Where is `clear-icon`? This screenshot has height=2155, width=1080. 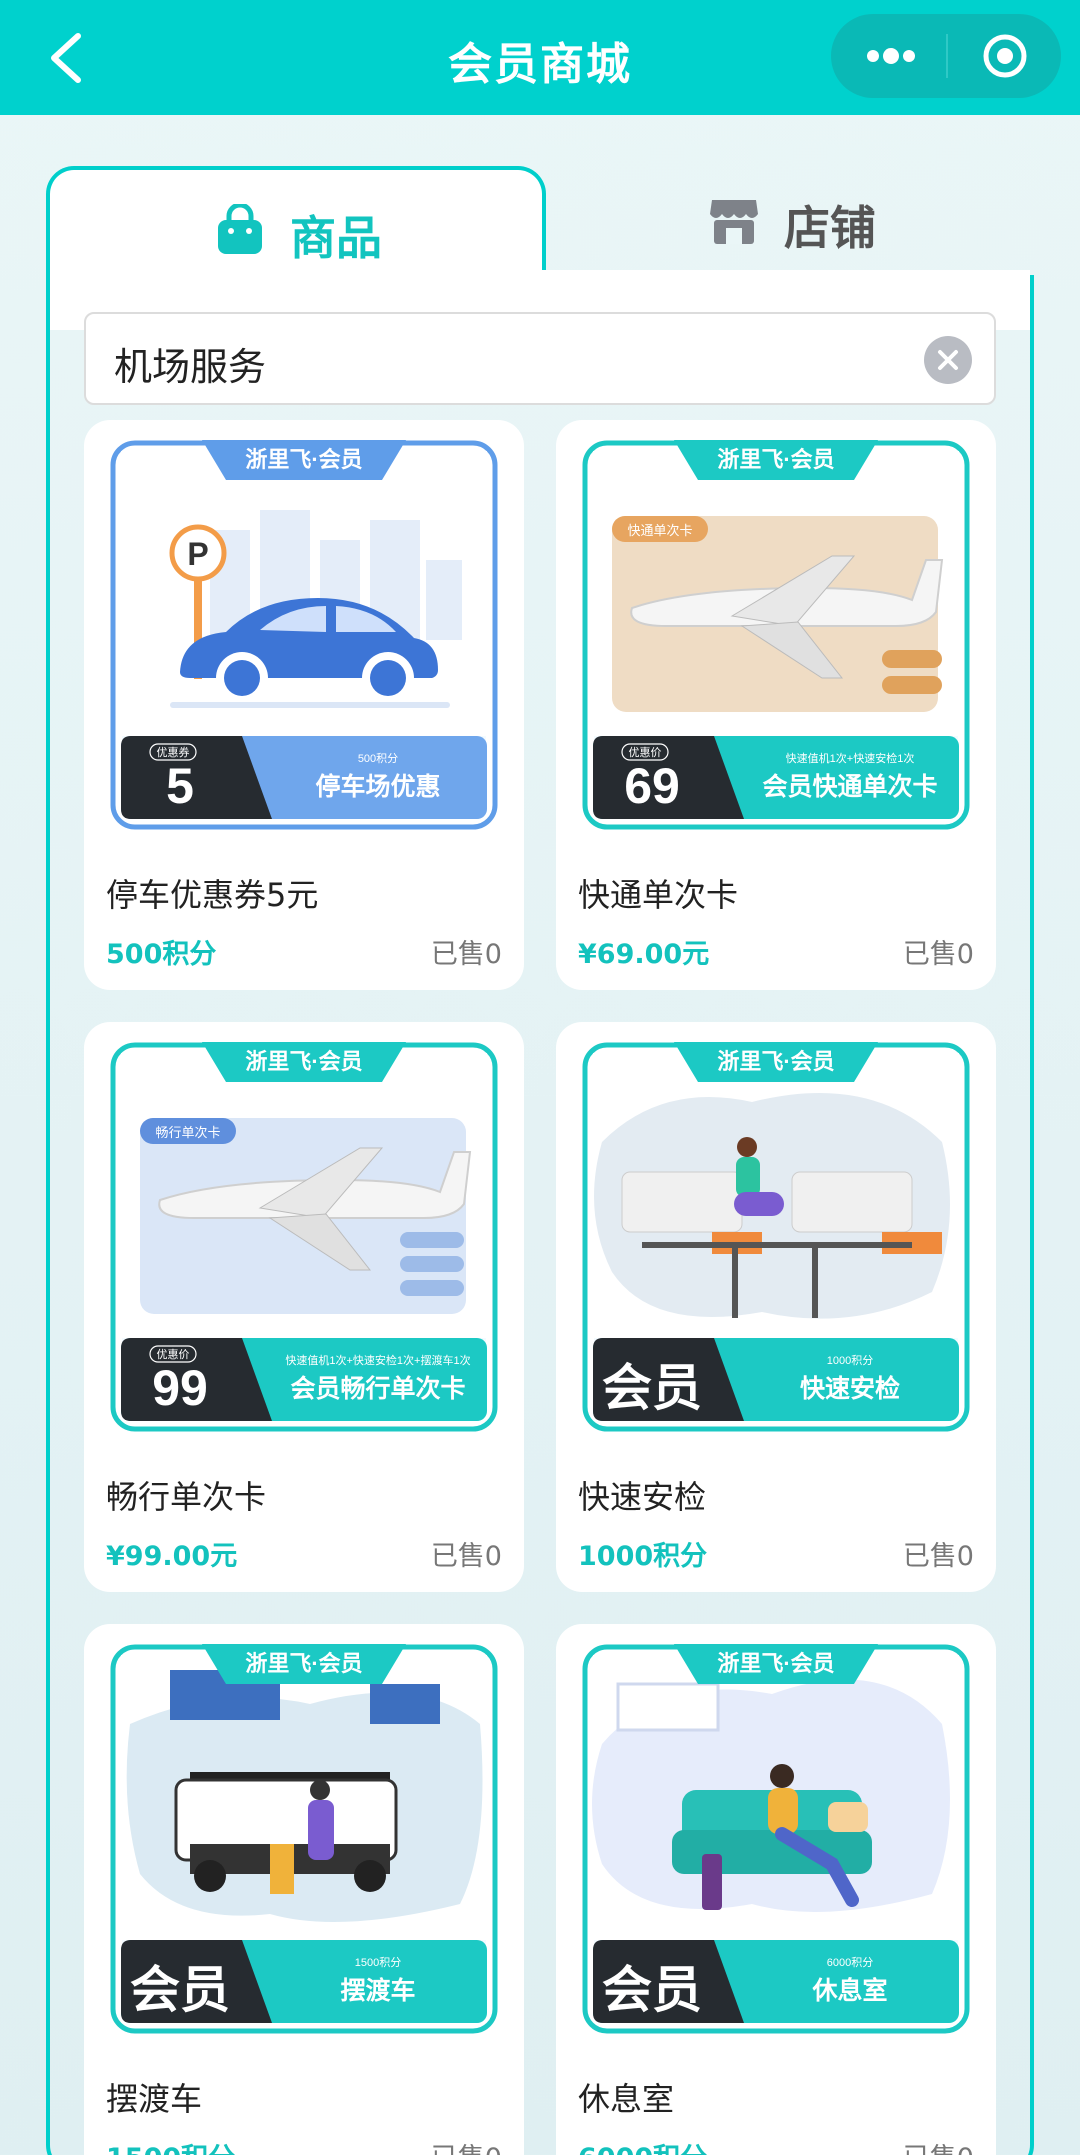
clear-icon is located at coordinates (948, 360).